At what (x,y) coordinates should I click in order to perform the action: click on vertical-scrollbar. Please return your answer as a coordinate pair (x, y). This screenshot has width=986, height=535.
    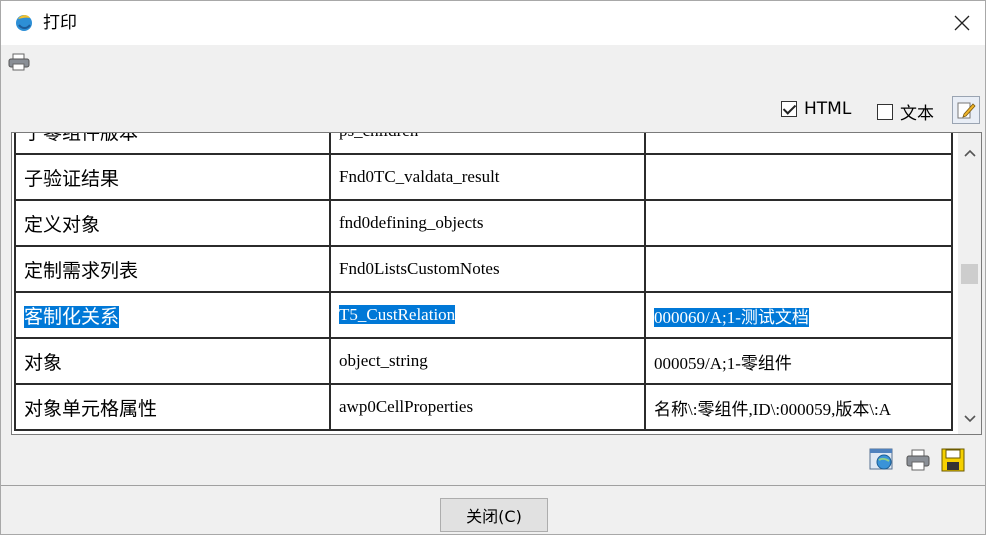
    Looking at the image, I should click on (969, 283).